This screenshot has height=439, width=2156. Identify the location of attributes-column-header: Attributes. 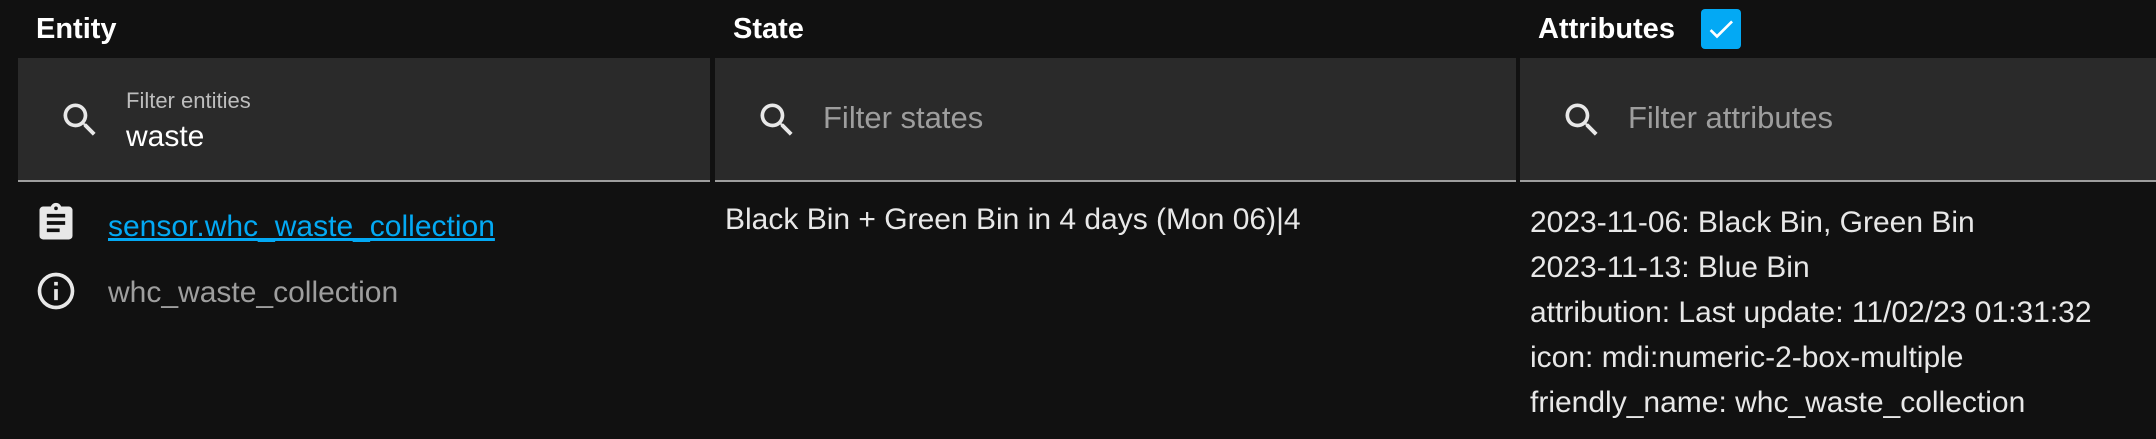
(1639, 29).